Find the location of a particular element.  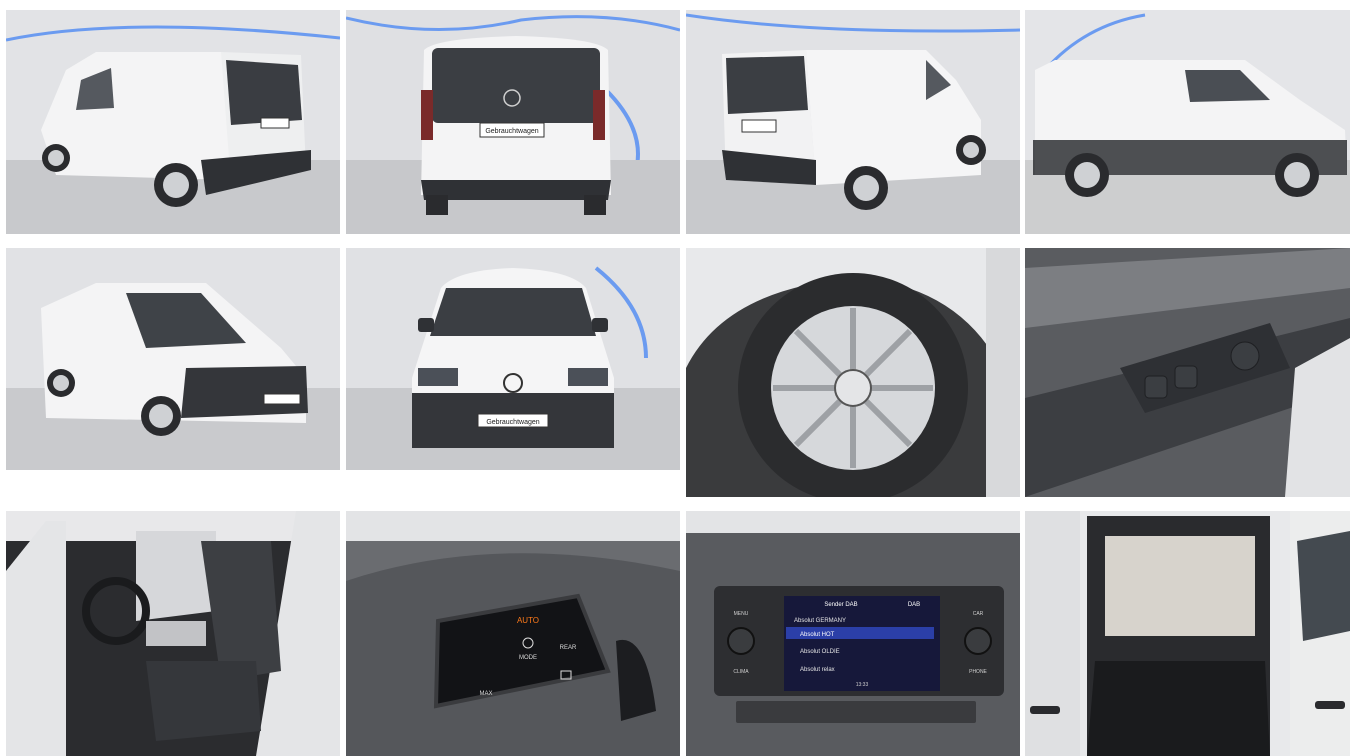

gallery-photo-front-left is located at coordinates (173, 359).